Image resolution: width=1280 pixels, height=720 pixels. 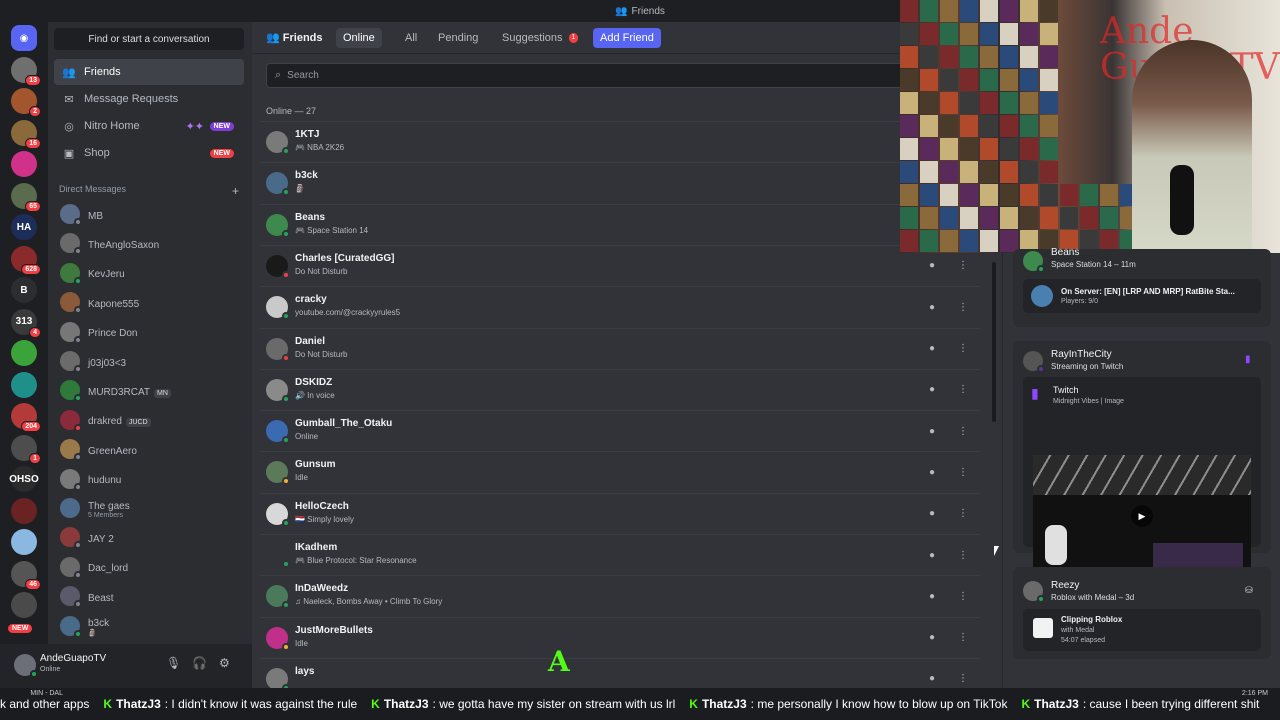 What do you see at coordinates (26, 417) in the screenshot?
I see `server-icon: 204` at bounding box center [26, 417].